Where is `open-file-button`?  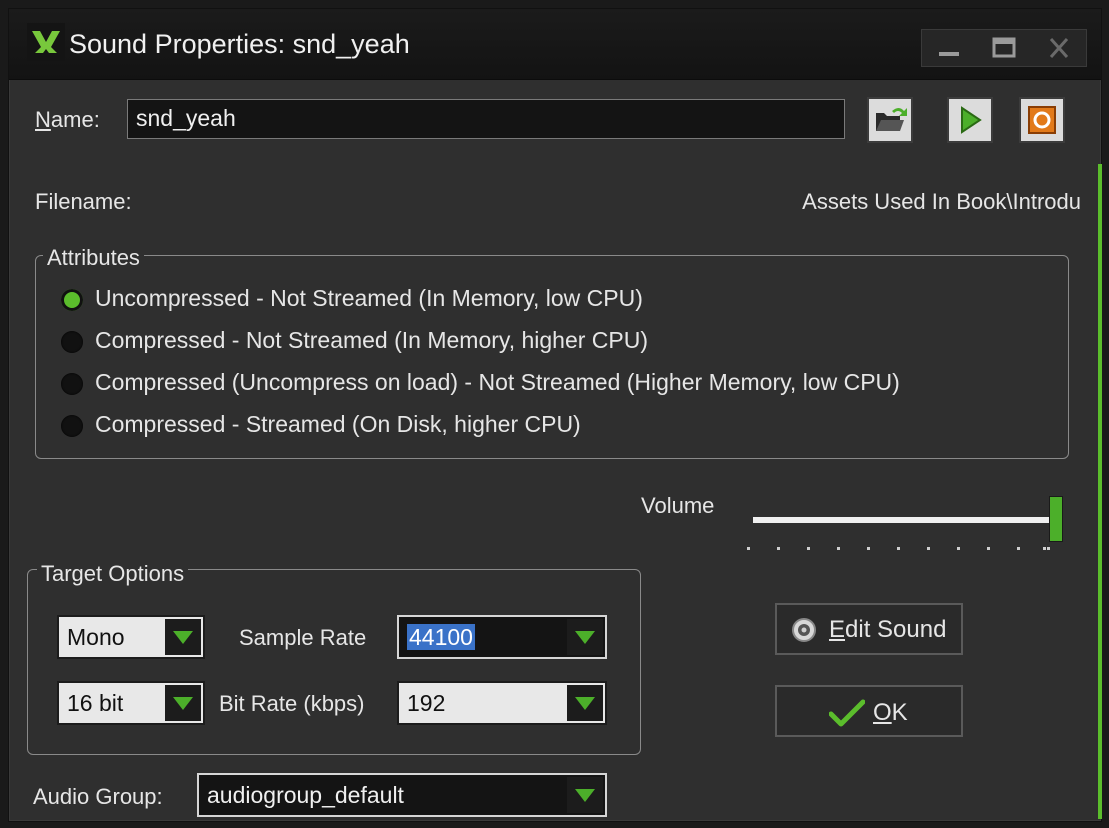 open-file-button is located at coordinates (890, 120).